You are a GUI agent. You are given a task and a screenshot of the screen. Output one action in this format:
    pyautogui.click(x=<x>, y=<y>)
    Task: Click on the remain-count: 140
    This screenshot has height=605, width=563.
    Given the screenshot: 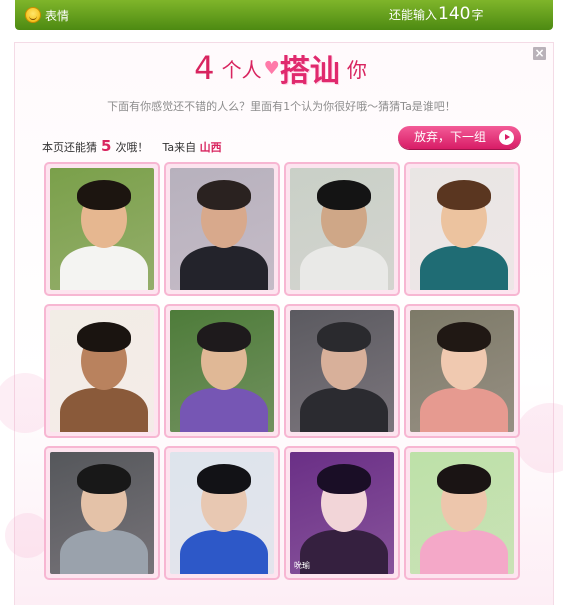 What is the action you would take?
    pyautogui.click(x=454, y=14)
    